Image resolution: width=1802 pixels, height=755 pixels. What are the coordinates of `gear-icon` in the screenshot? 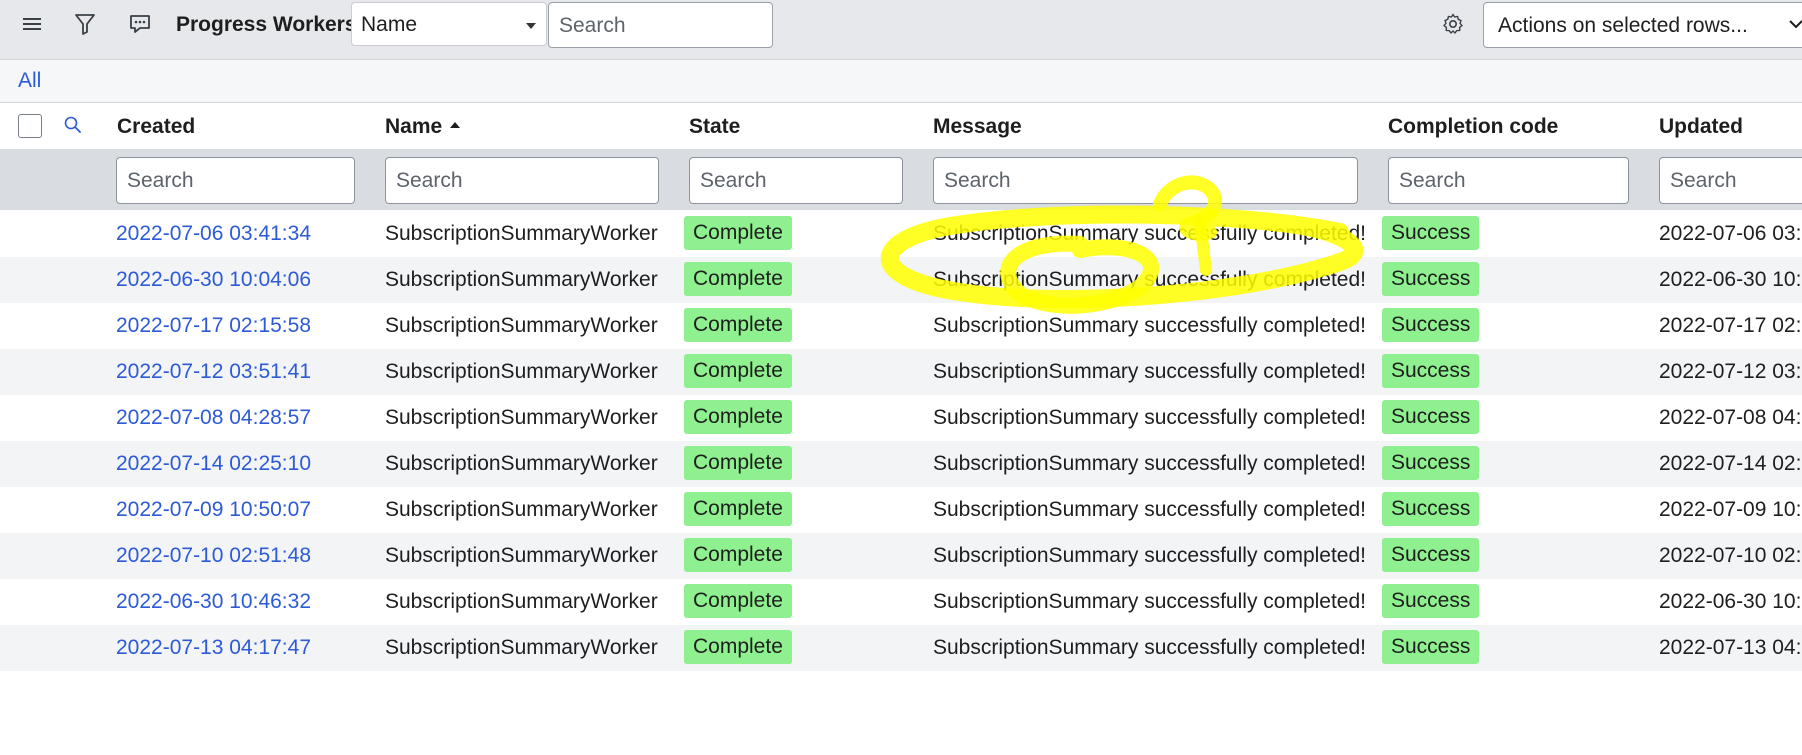 It's located at (1453, 24).